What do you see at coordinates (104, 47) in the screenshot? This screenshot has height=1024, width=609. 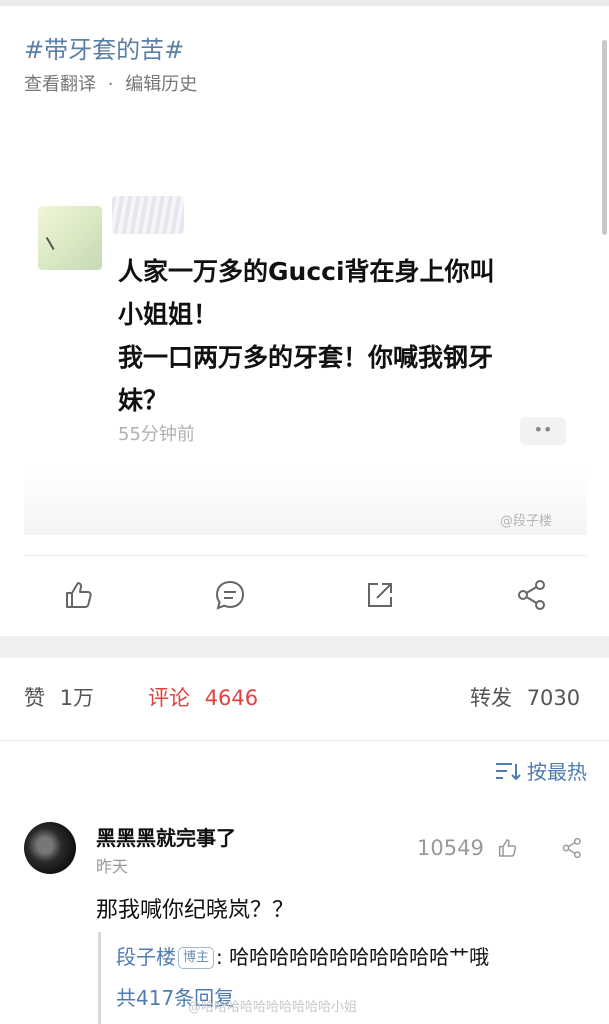 I see `topic-hashtag: #带牙套的苦#` at bounding box center [104, 47].